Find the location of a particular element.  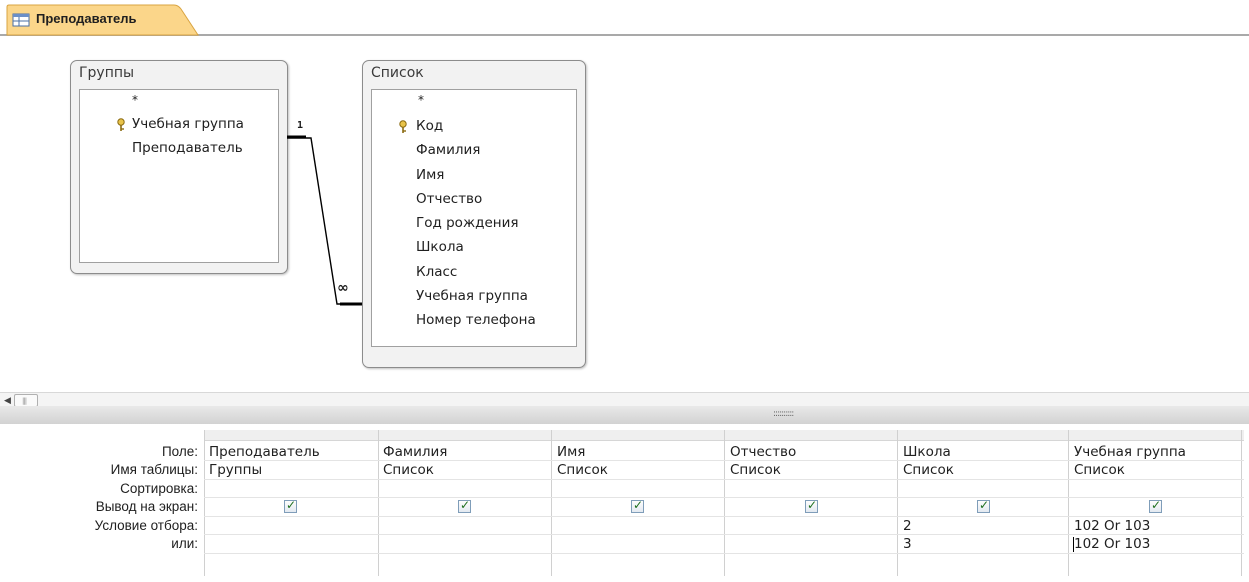

row-label-field: Поле: is located at coordinates (179, 451).